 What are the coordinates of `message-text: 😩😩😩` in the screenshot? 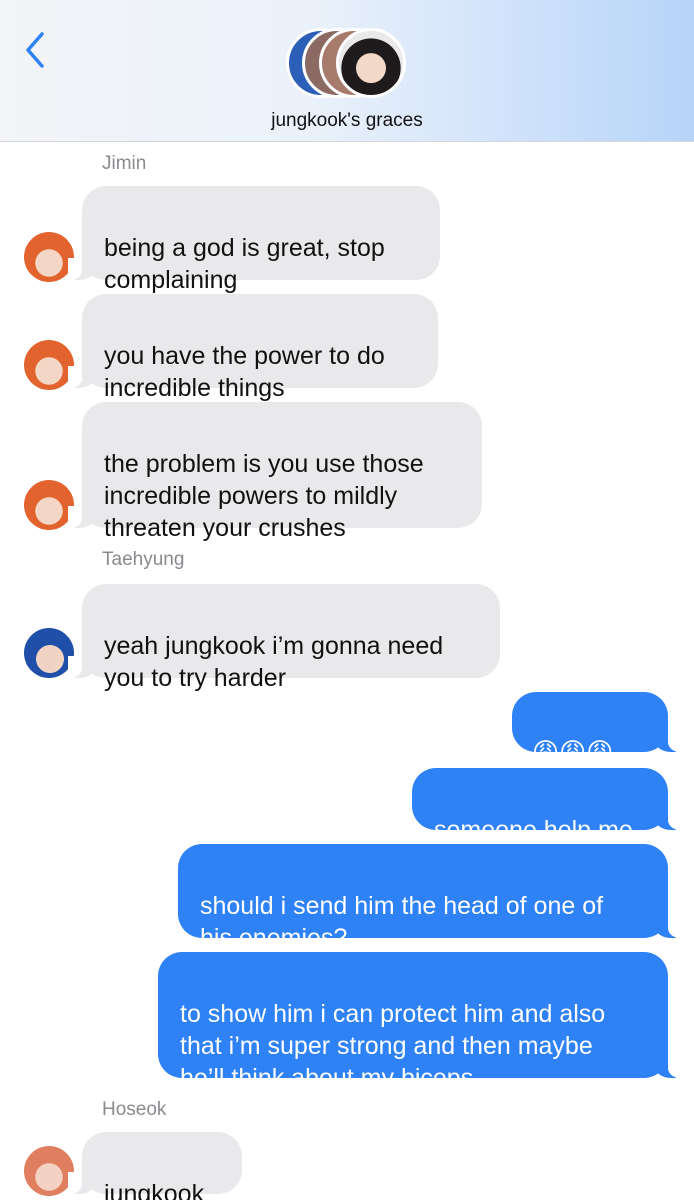 It's located at (573, 752).